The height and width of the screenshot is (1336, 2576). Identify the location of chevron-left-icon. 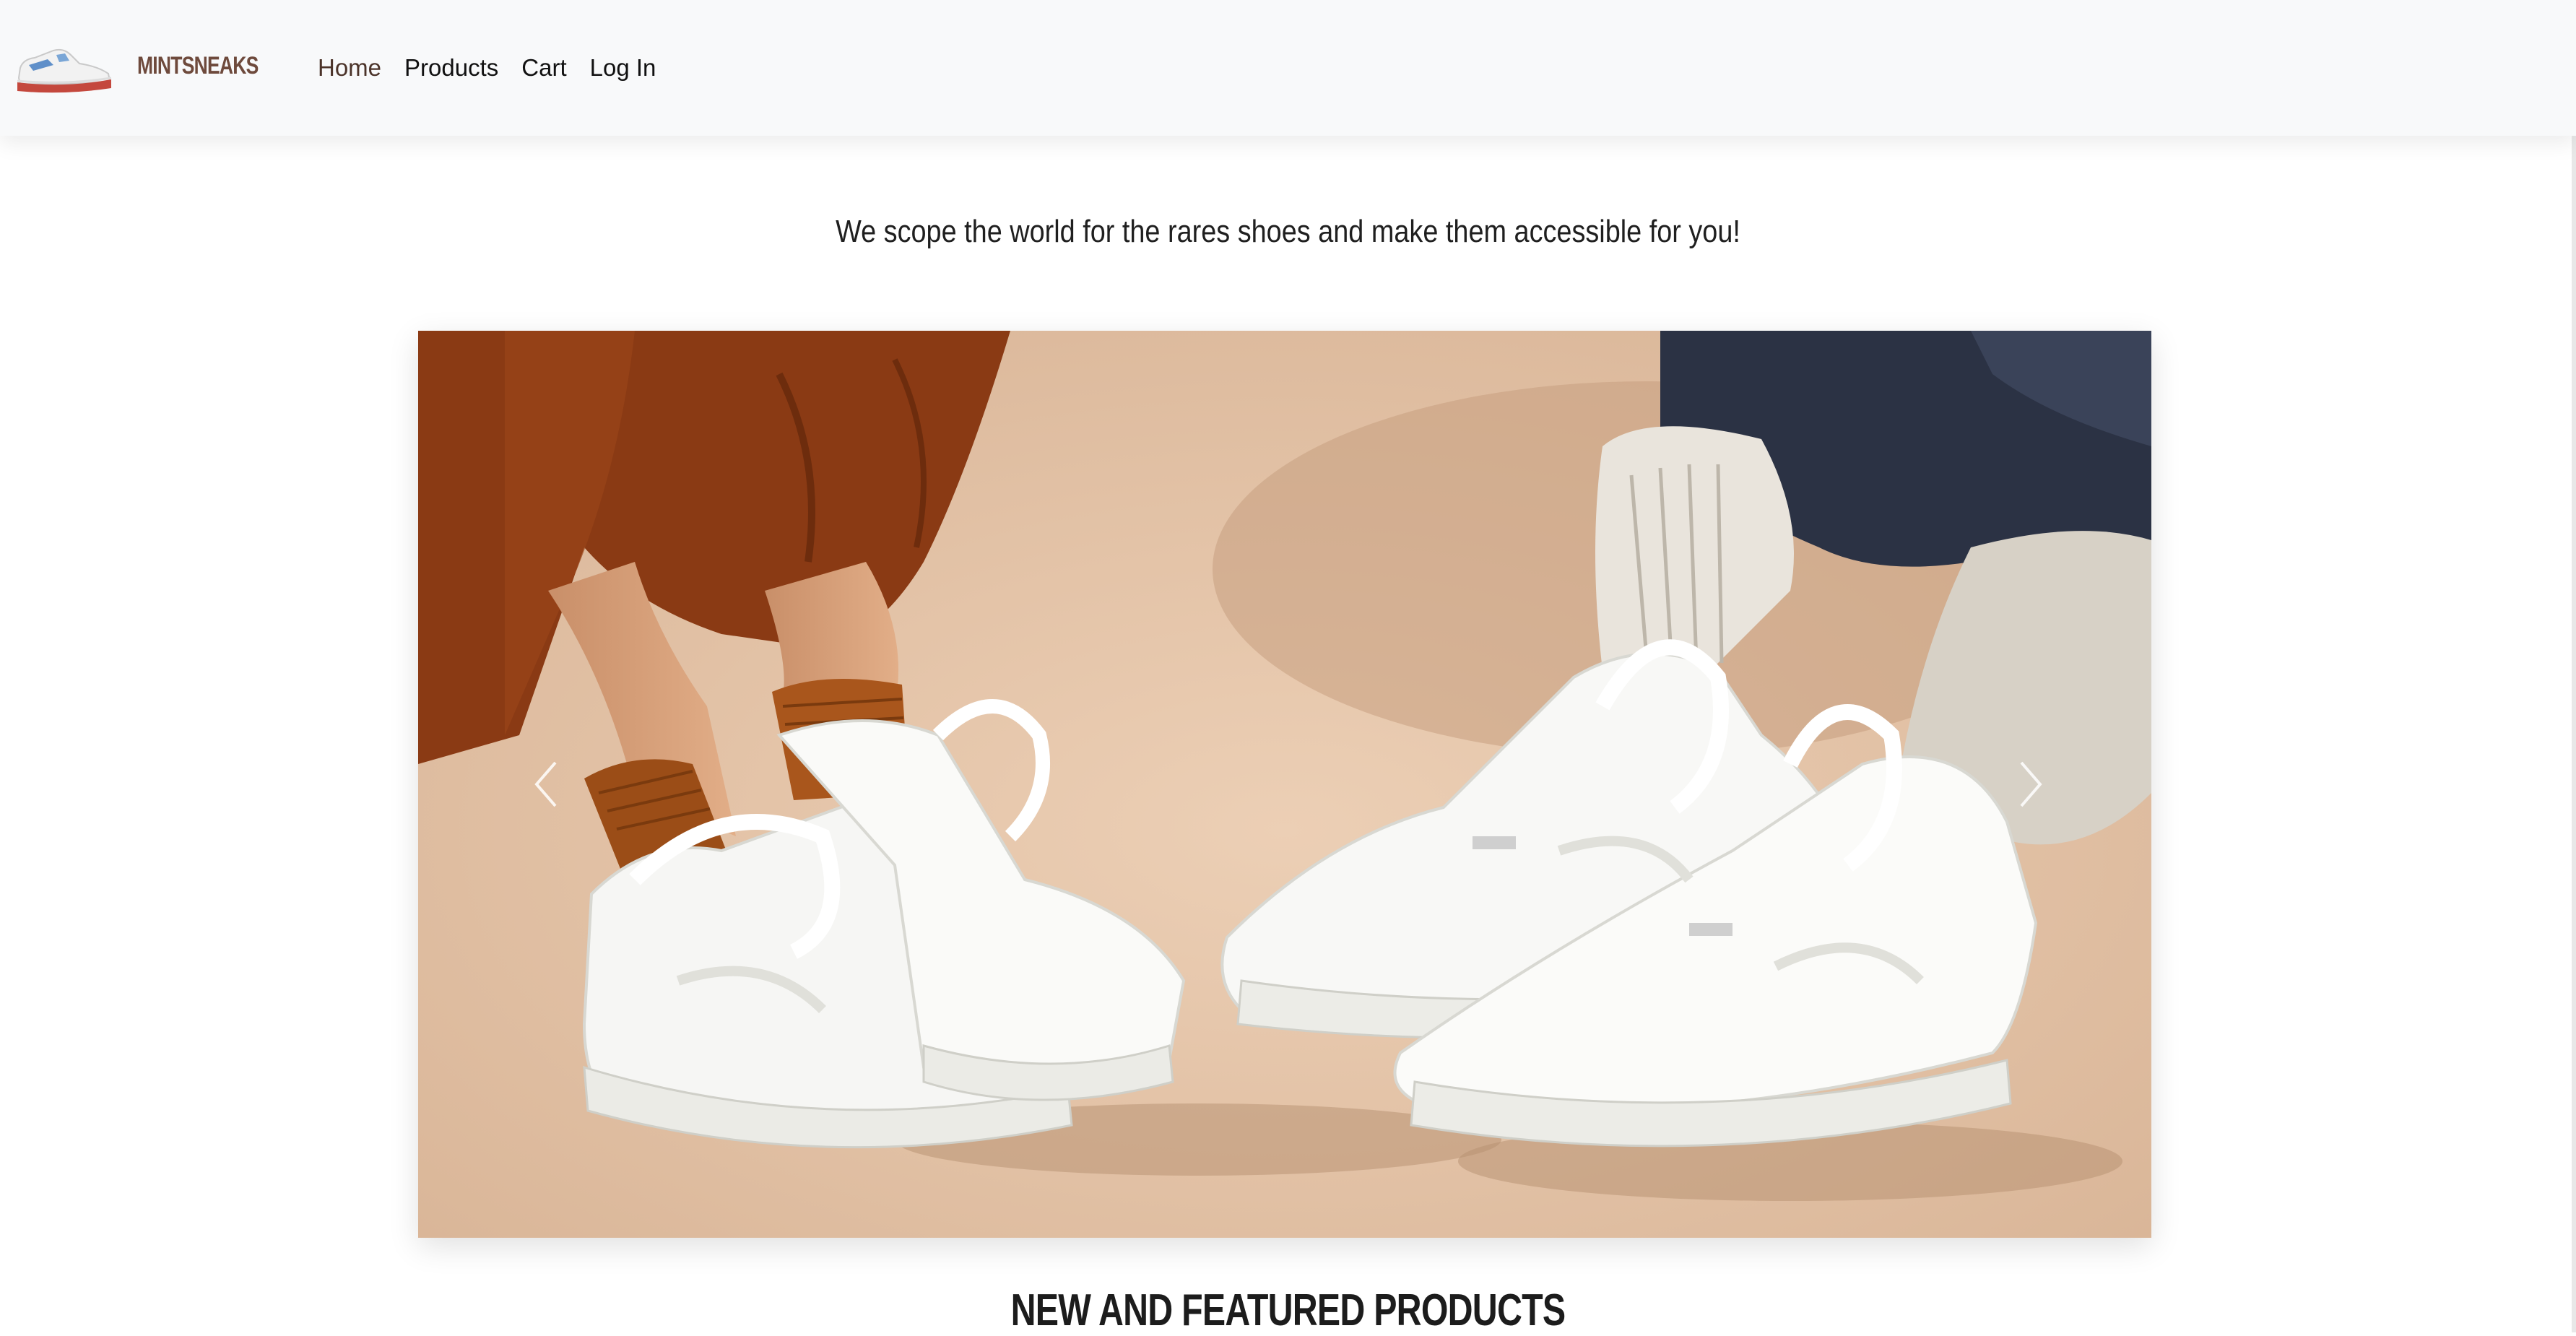
(548, 784).